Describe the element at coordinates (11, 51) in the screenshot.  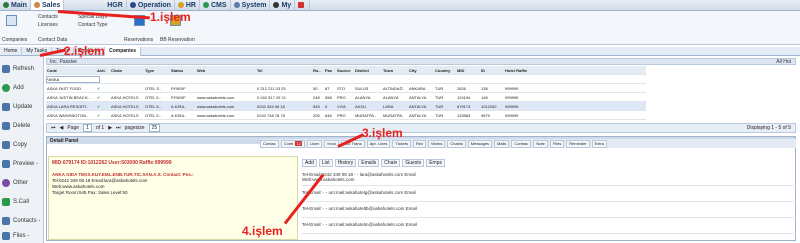
I see `tab-home: Home` at that location.